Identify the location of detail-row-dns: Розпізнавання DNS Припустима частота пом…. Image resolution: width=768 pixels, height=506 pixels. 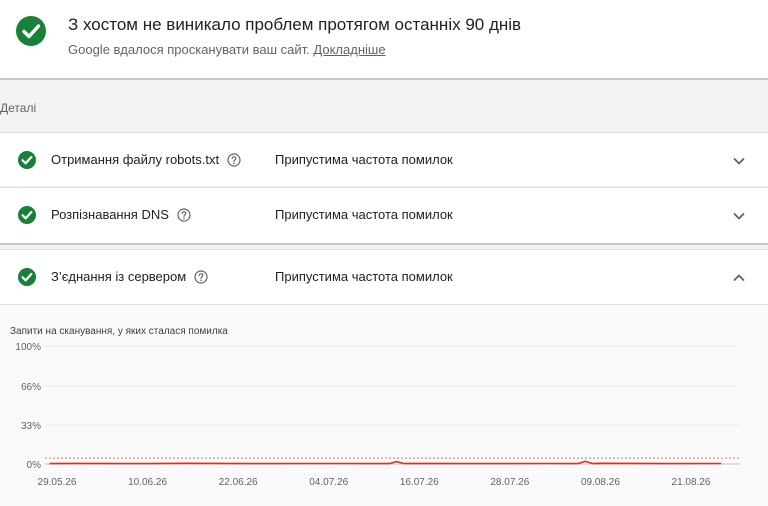
(384, 215).